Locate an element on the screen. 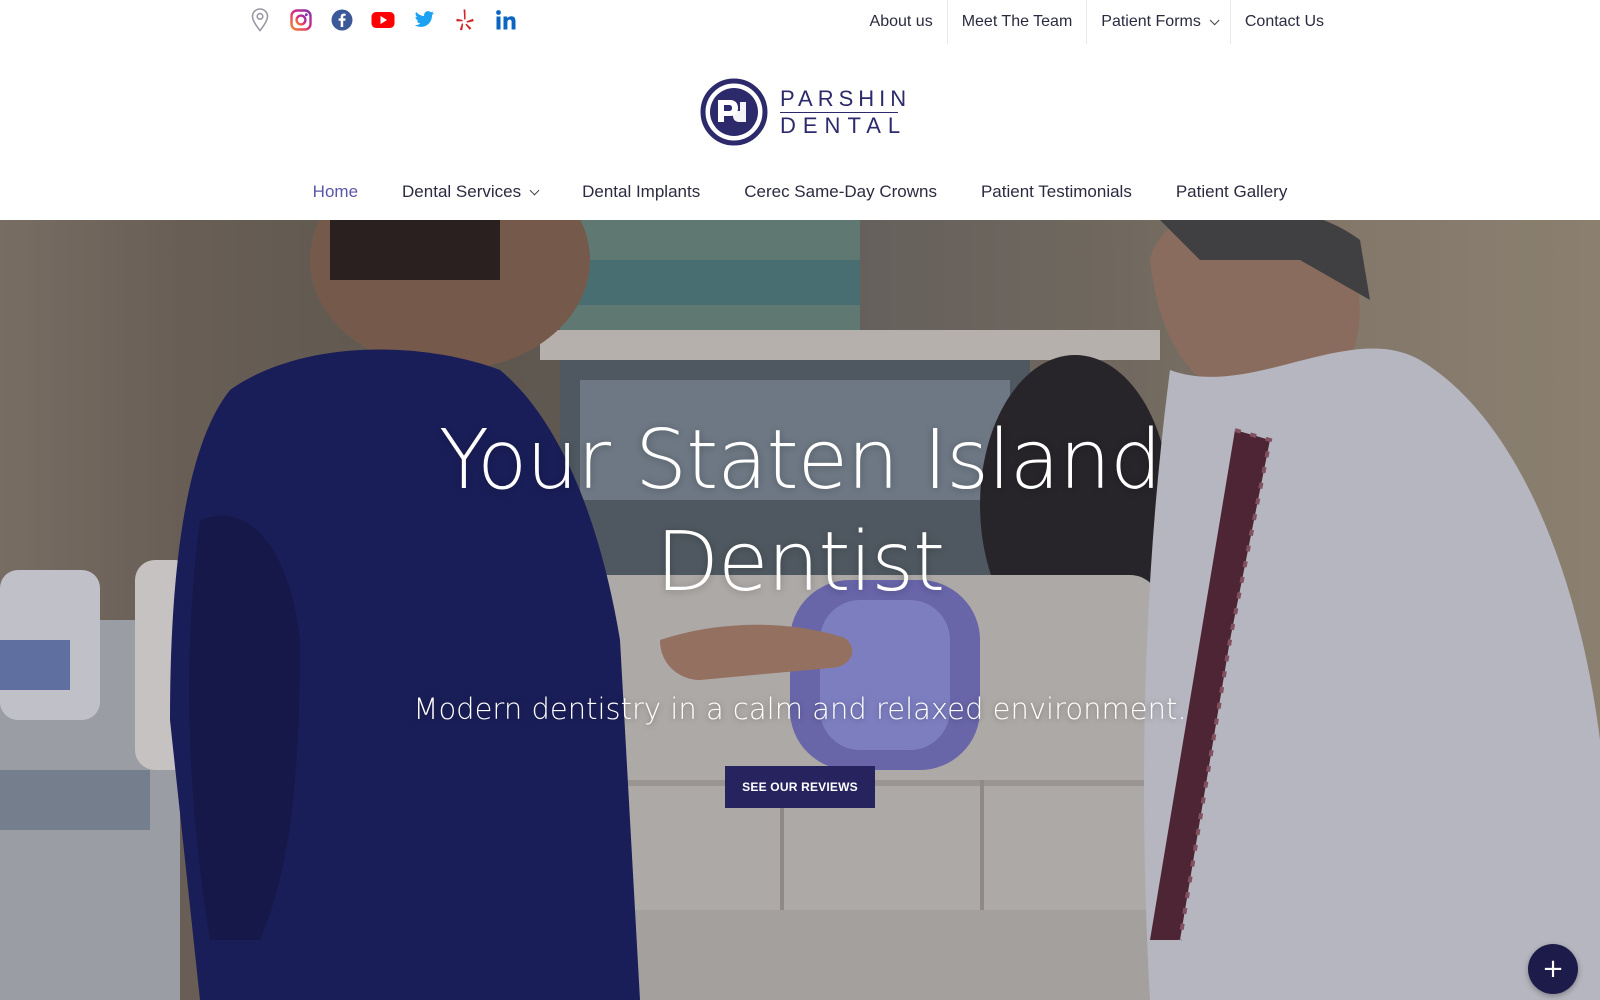 The height and width of the screenshot is (1000, 1600). youtube-icon is located at coordinates (383, 20).